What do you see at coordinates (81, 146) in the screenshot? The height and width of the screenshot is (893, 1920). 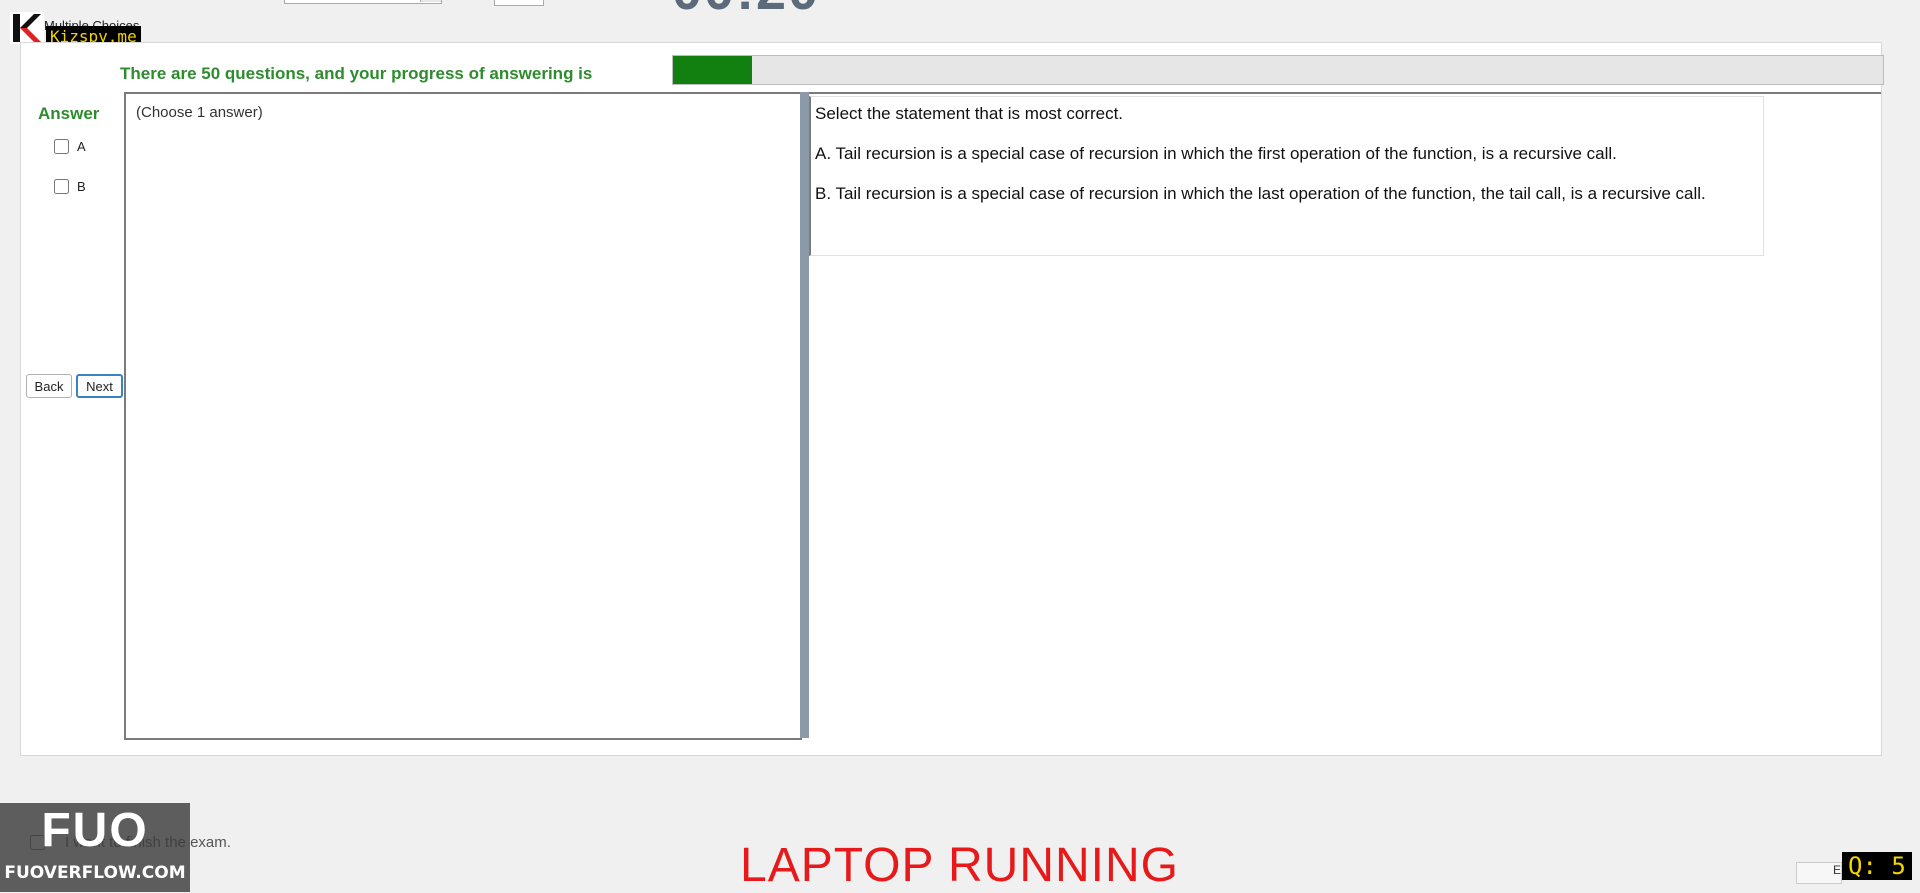 I see `answer-option-a-label: A` at bounding box center [81, 146].